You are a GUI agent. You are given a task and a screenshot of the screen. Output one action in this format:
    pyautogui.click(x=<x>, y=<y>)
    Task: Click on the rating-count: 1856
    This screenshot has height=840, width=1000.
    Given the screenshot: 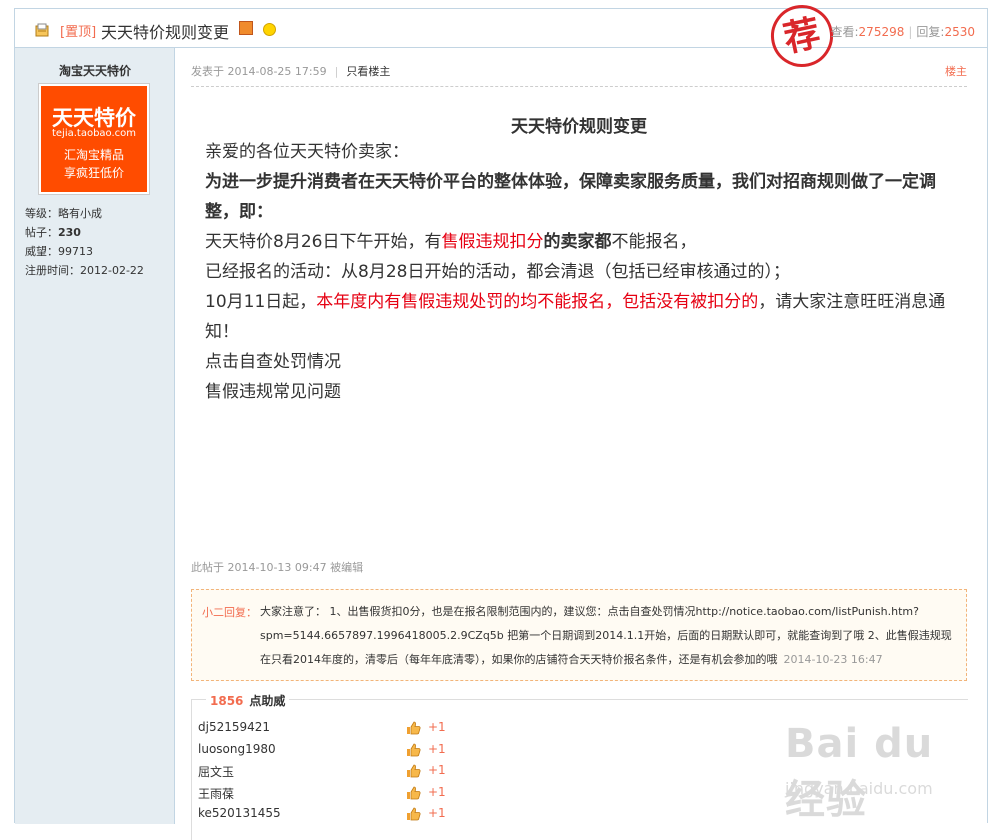 What is the action you would take?
    pyautogui.click(x=227, y=701)
    